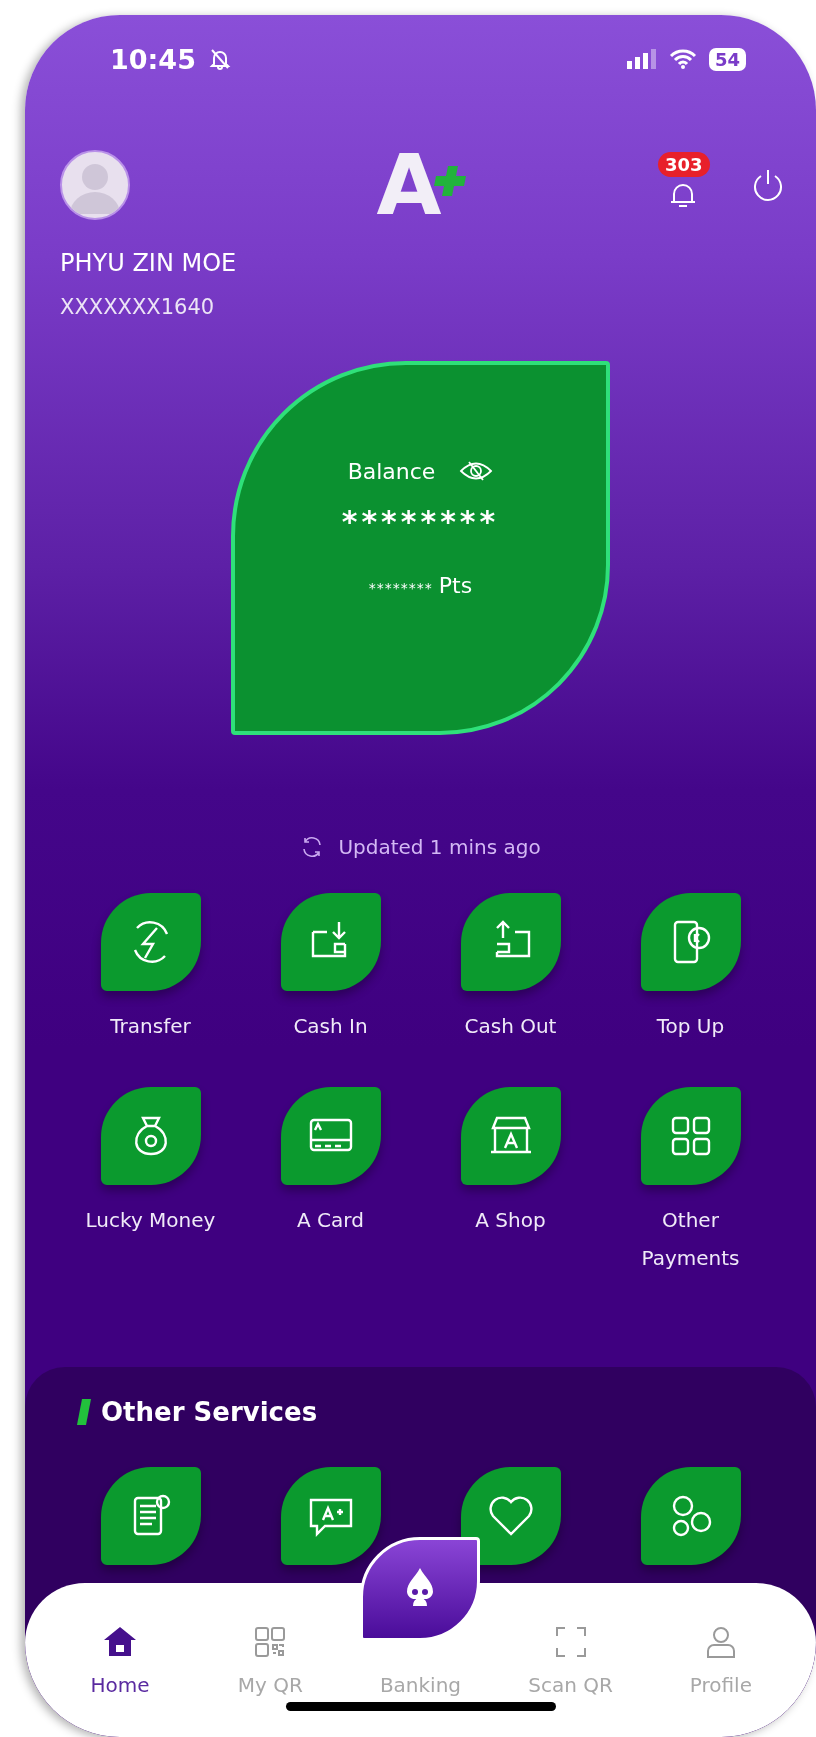  I want to click on quick-action: Transfer, so click(150, 969).